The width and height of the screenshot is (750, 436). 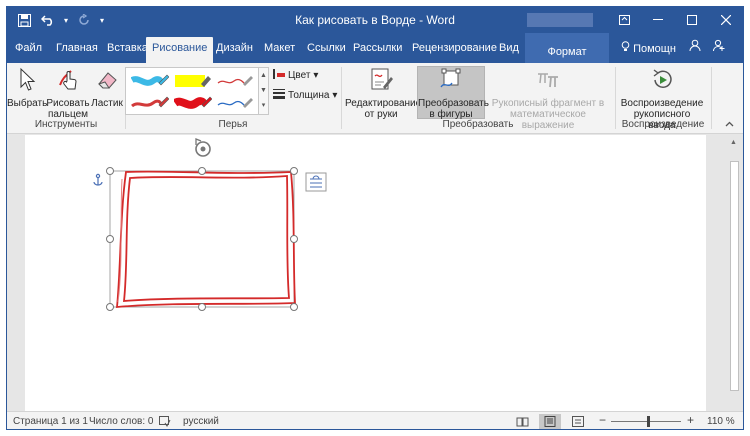 I want to click on ink-editor-button: Редактирование от руки, so click(x=383, y=93).